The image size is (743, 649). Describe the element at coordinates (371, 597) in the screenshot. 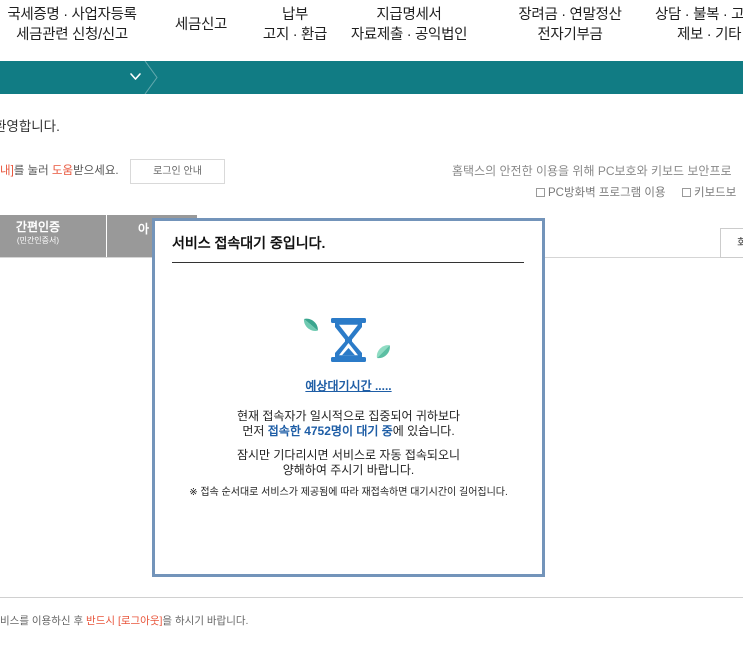

I see `footer-divider` at that location.